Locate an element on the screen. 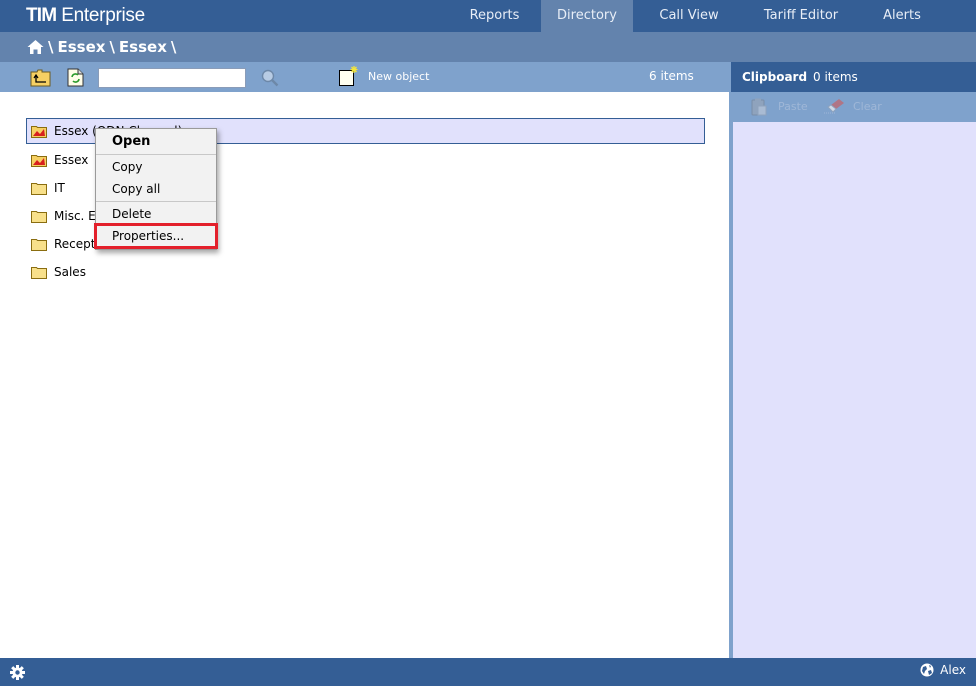 The width and height of the screenshot is (976, 686). new-object-button is located at coordinates (349, 77).